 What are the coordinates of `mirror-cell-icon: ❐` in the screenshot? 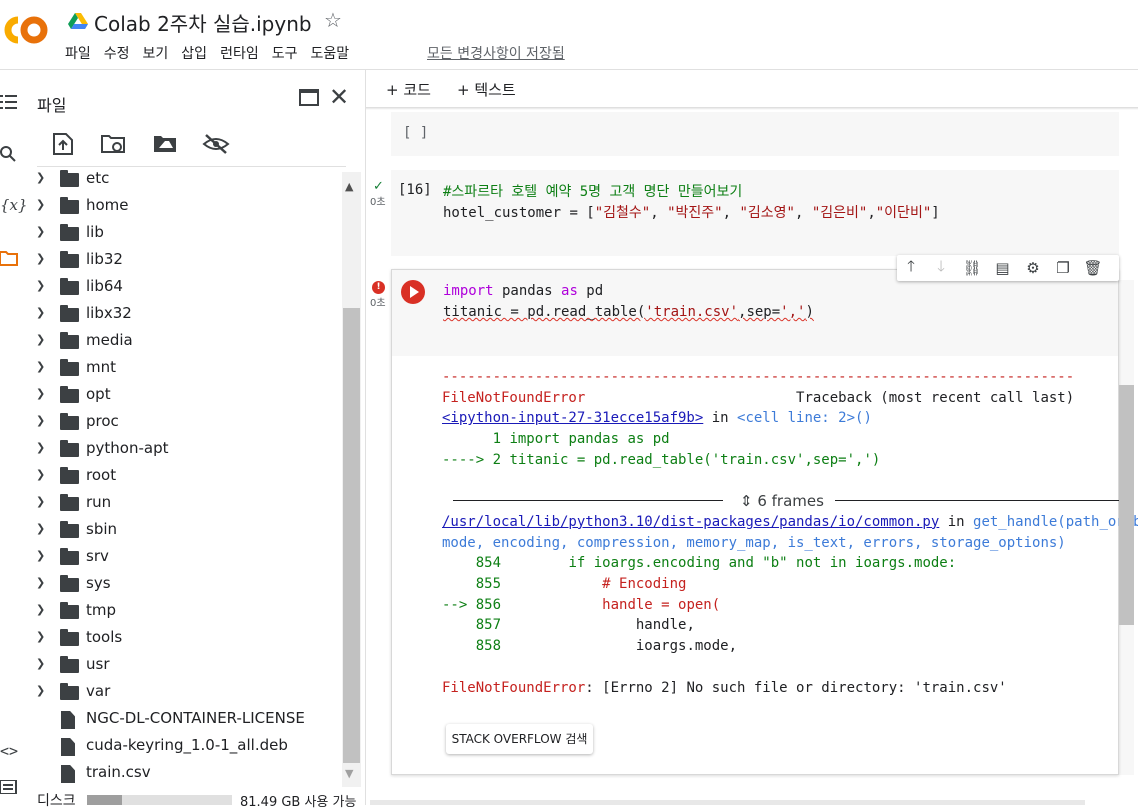 It's located at (1063, 268).